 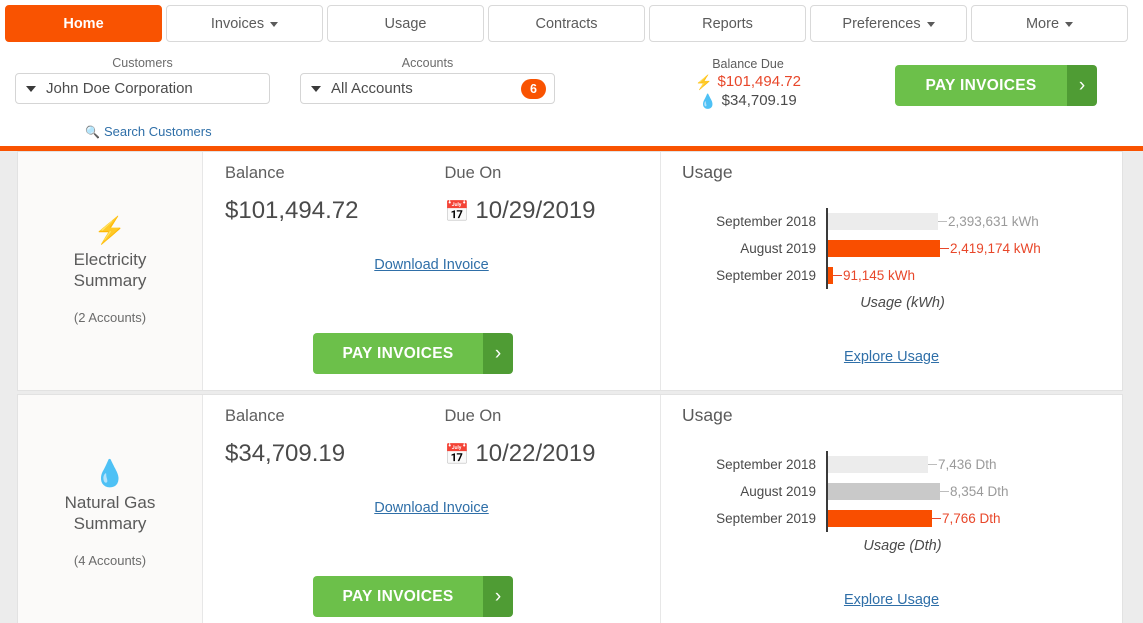 I want to click on electricity-card-title-line1: Electricity, so click(x=110, y=259).